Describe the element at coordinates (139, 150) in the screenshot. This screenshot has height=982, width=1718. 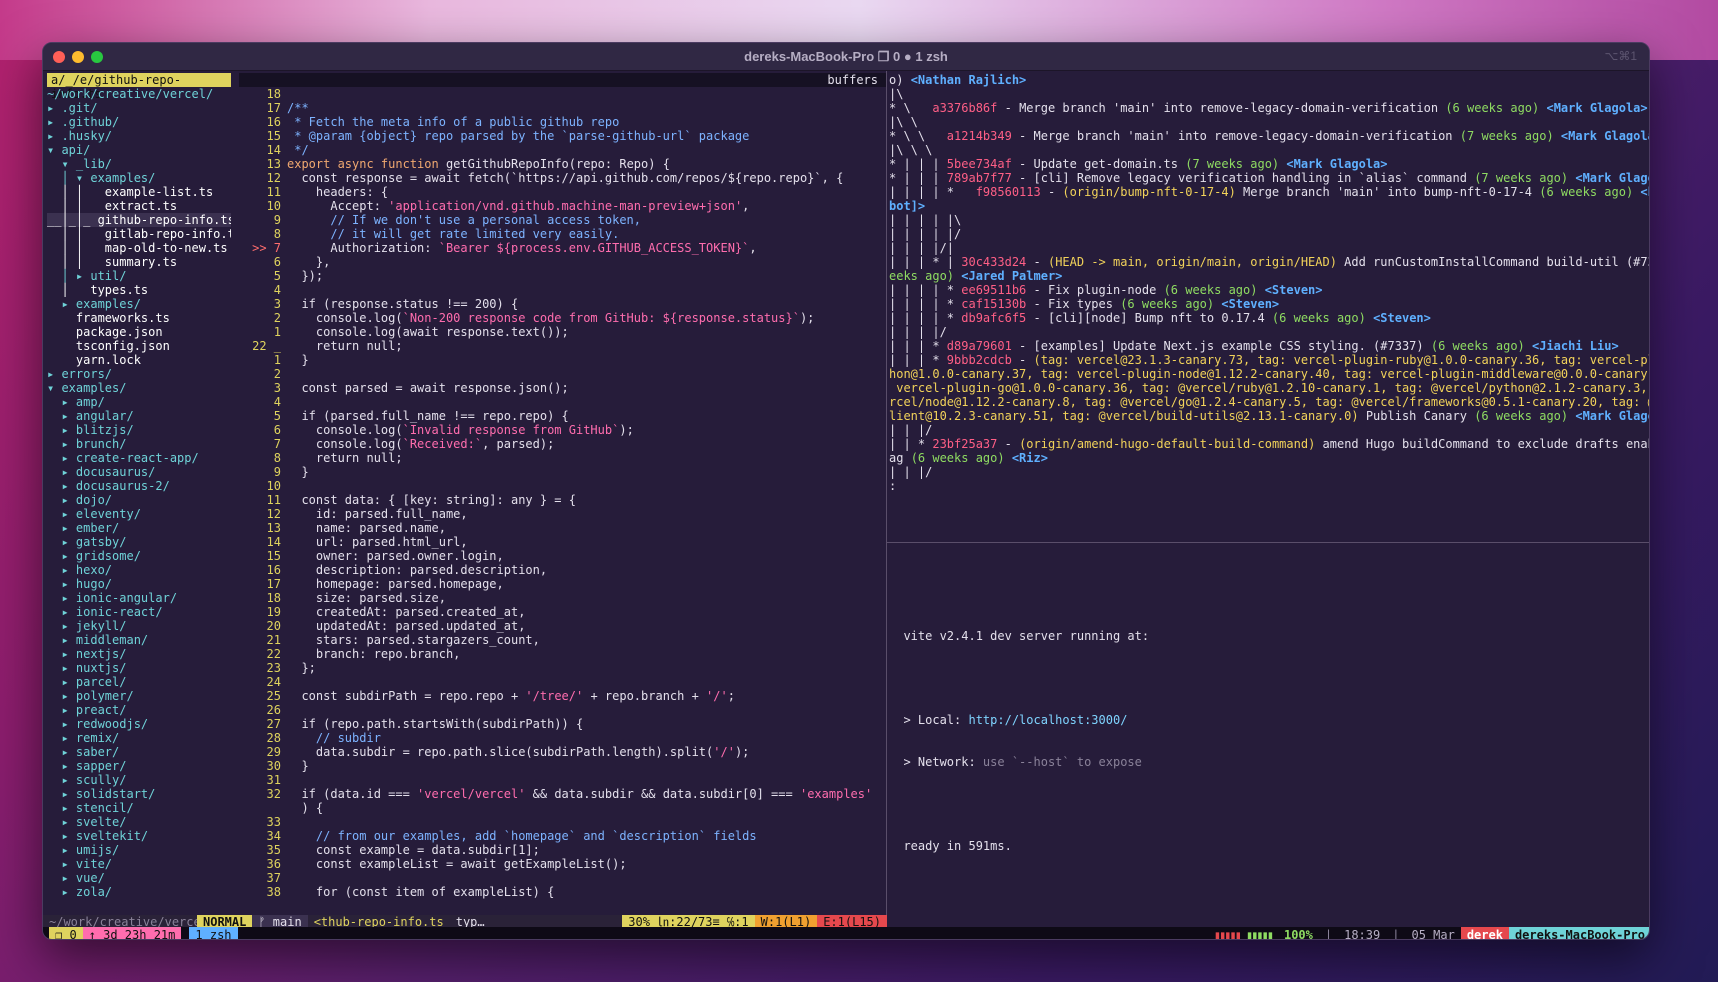
I see `tree-item: ▾ api/` at that location.